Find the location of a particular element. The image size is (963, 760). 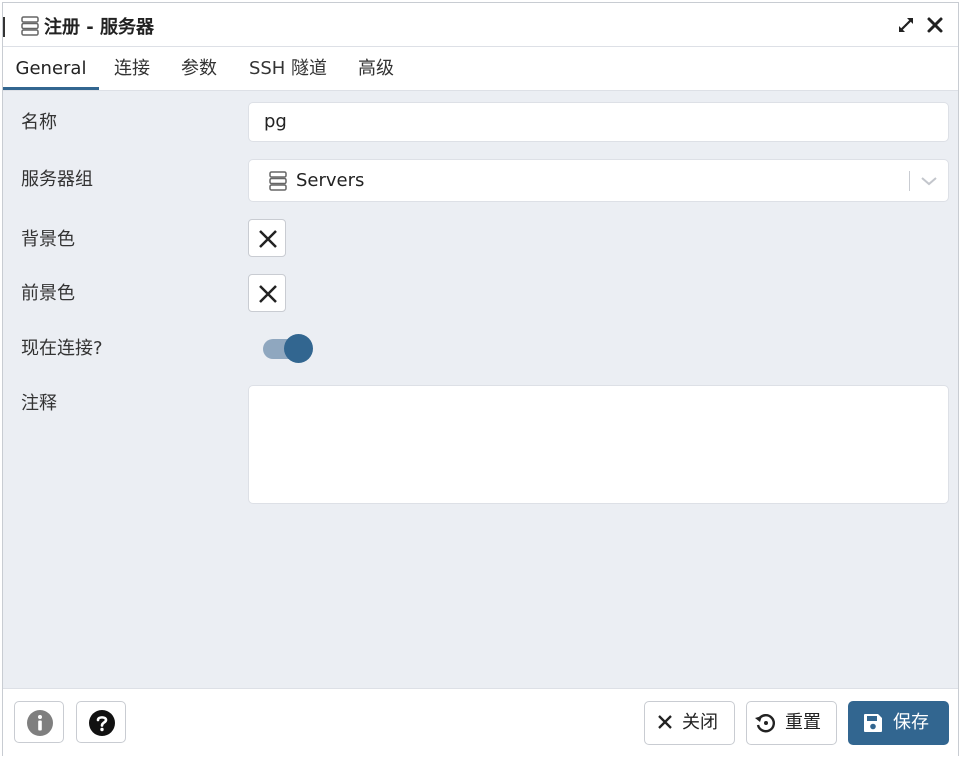

foreground-color-label: 前景色 is located at coordinates (48, 293).